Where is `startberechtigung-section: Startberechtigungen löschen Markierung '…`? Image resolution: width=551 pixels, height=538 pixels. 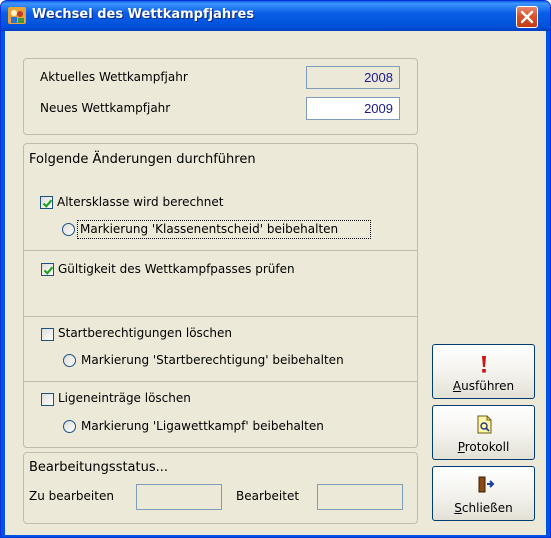
startberechtigung-section: Startberechtigungen löschen Markierung '… is located at coordinates (220, 349).